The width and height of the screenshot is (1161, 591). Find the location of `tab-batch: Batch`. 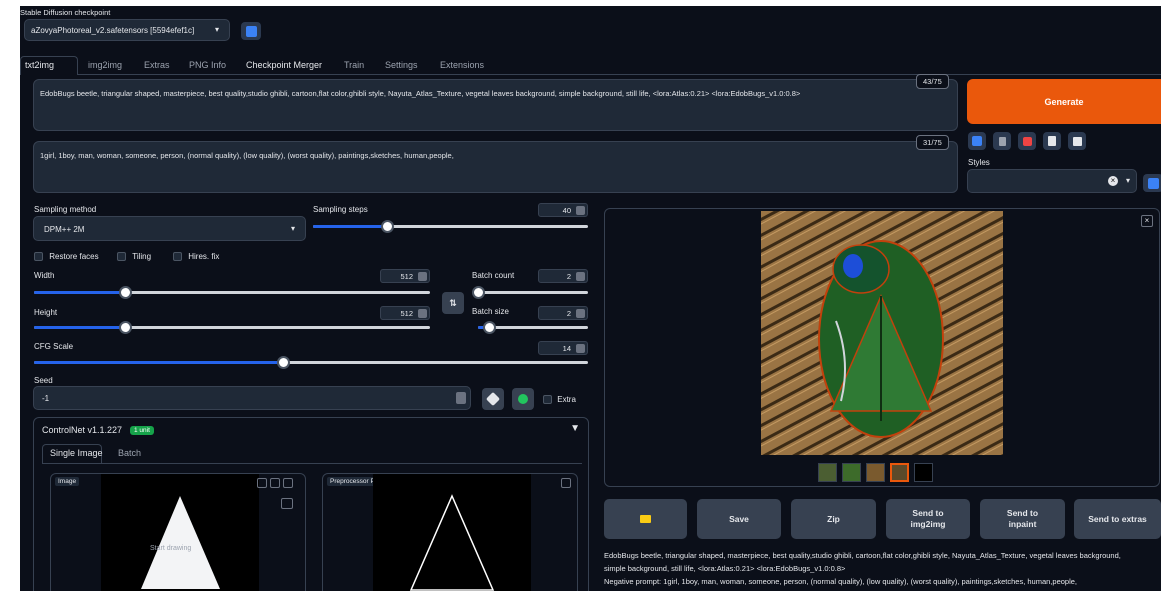

tab-batch: Batch is located at coordinates (129, 453).